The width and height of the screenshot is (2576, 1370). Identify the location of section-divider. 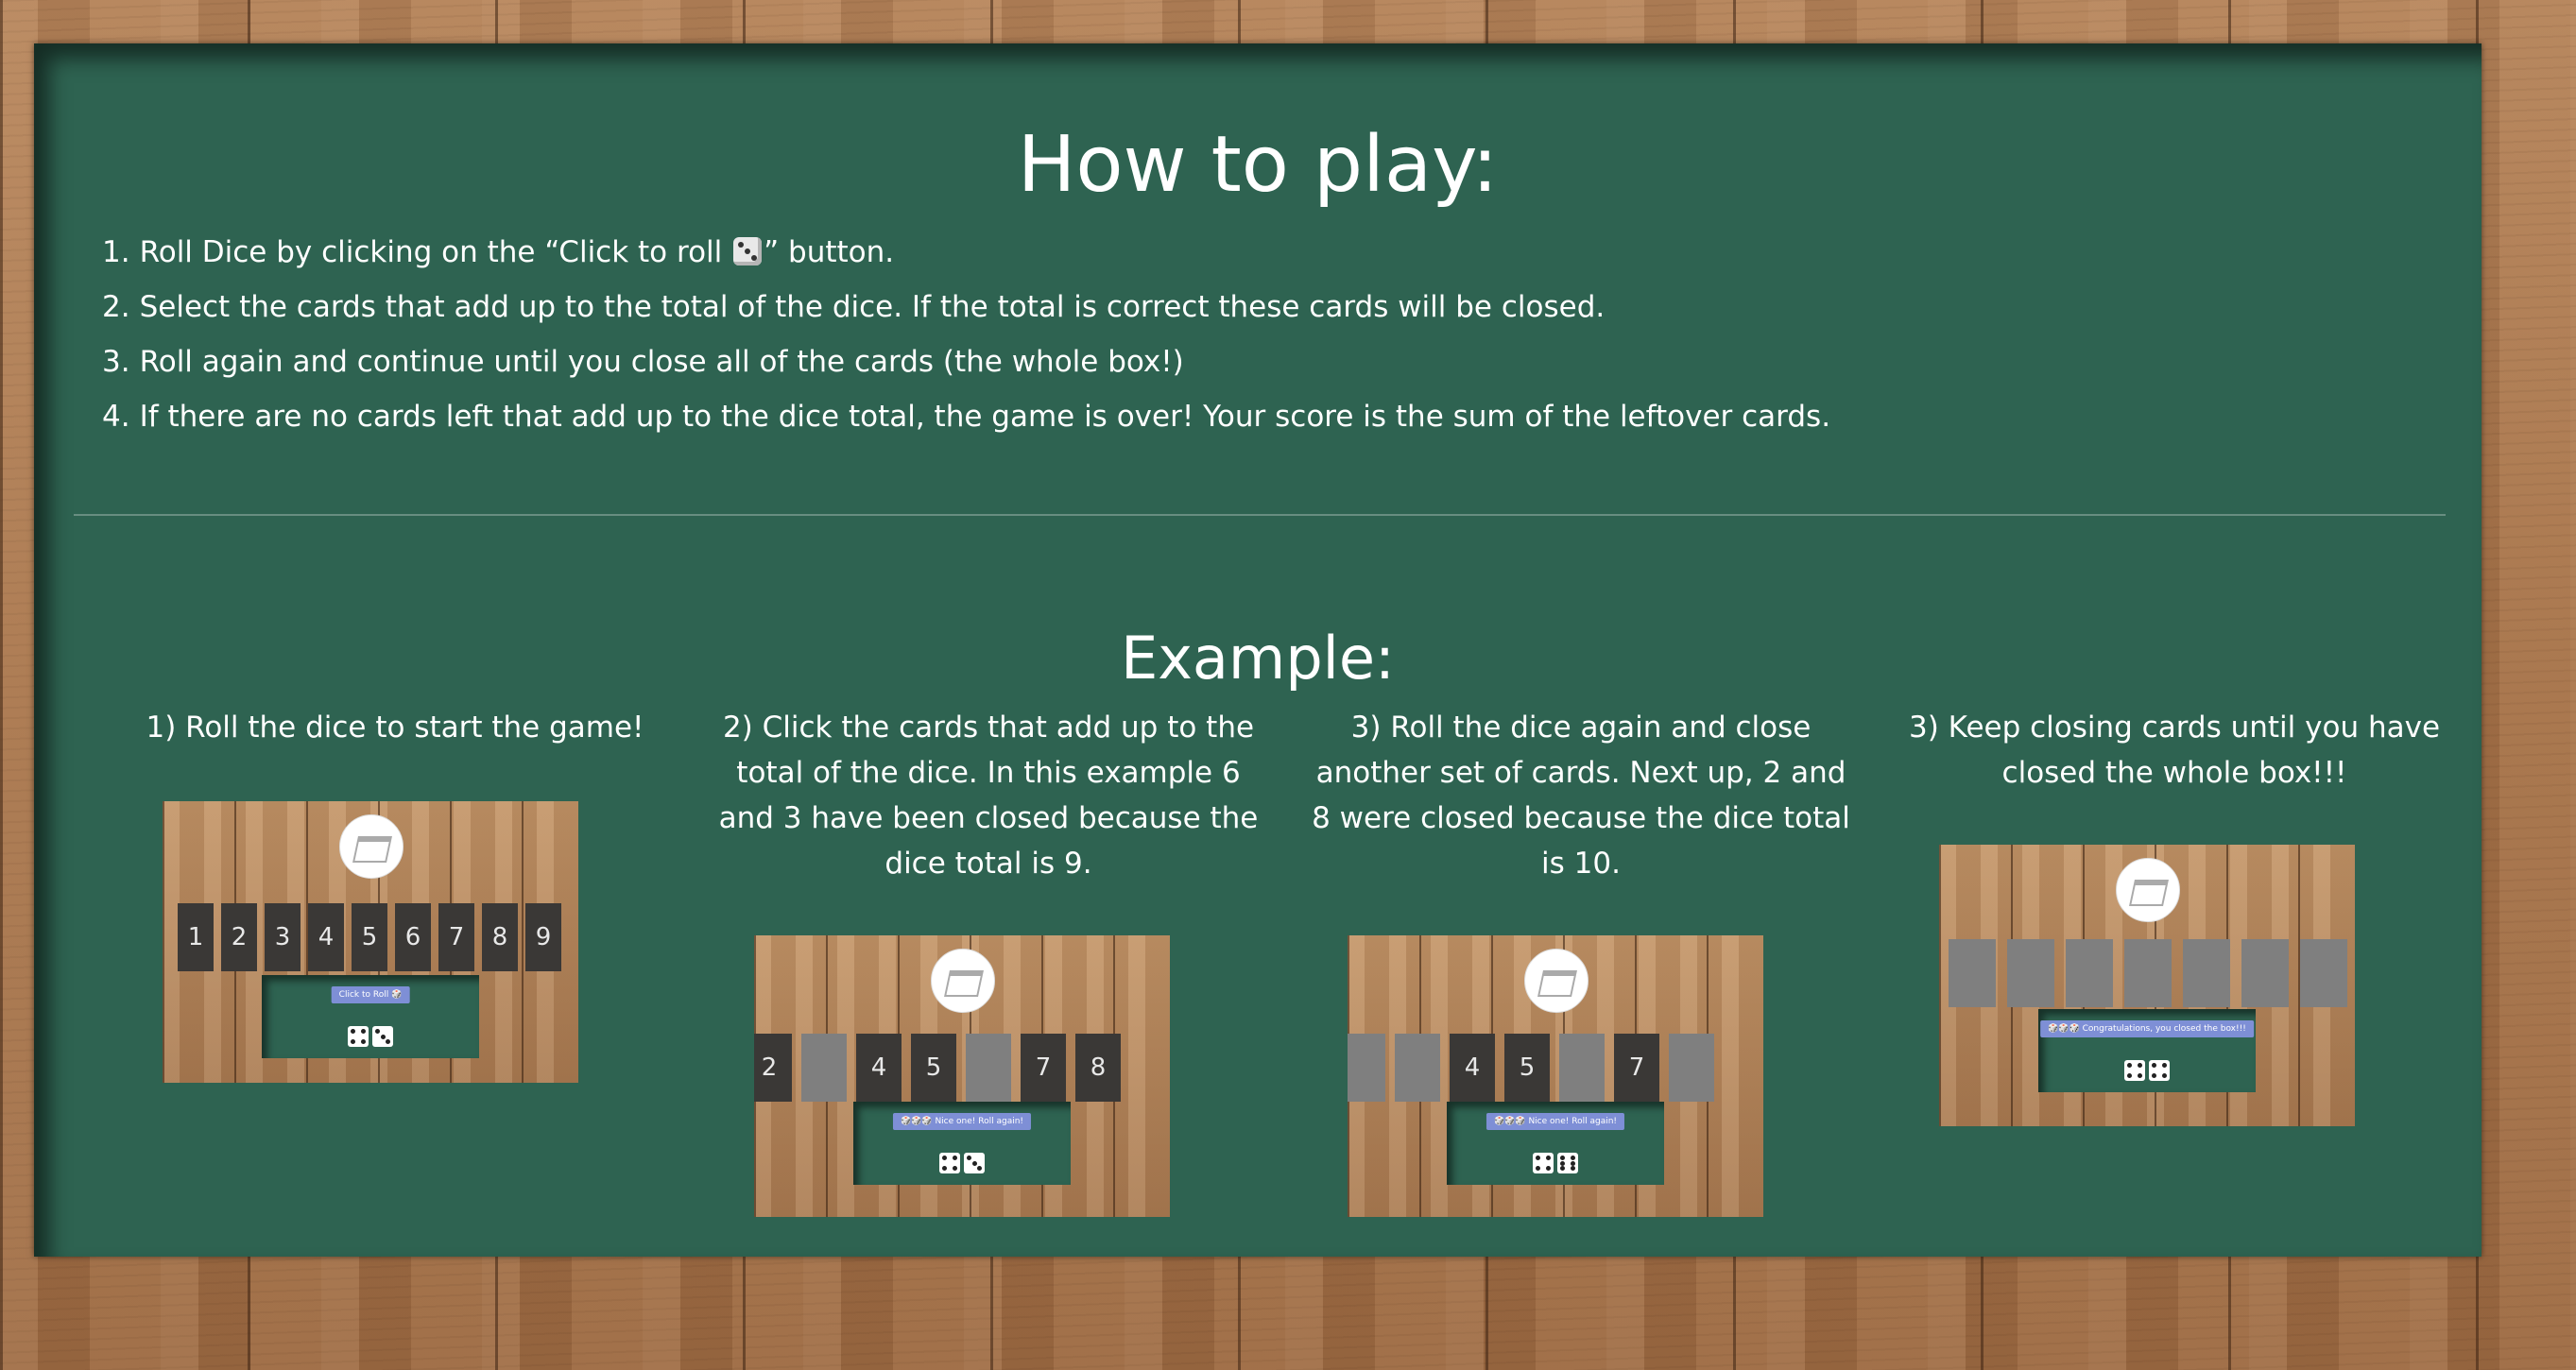
(1260, 515).